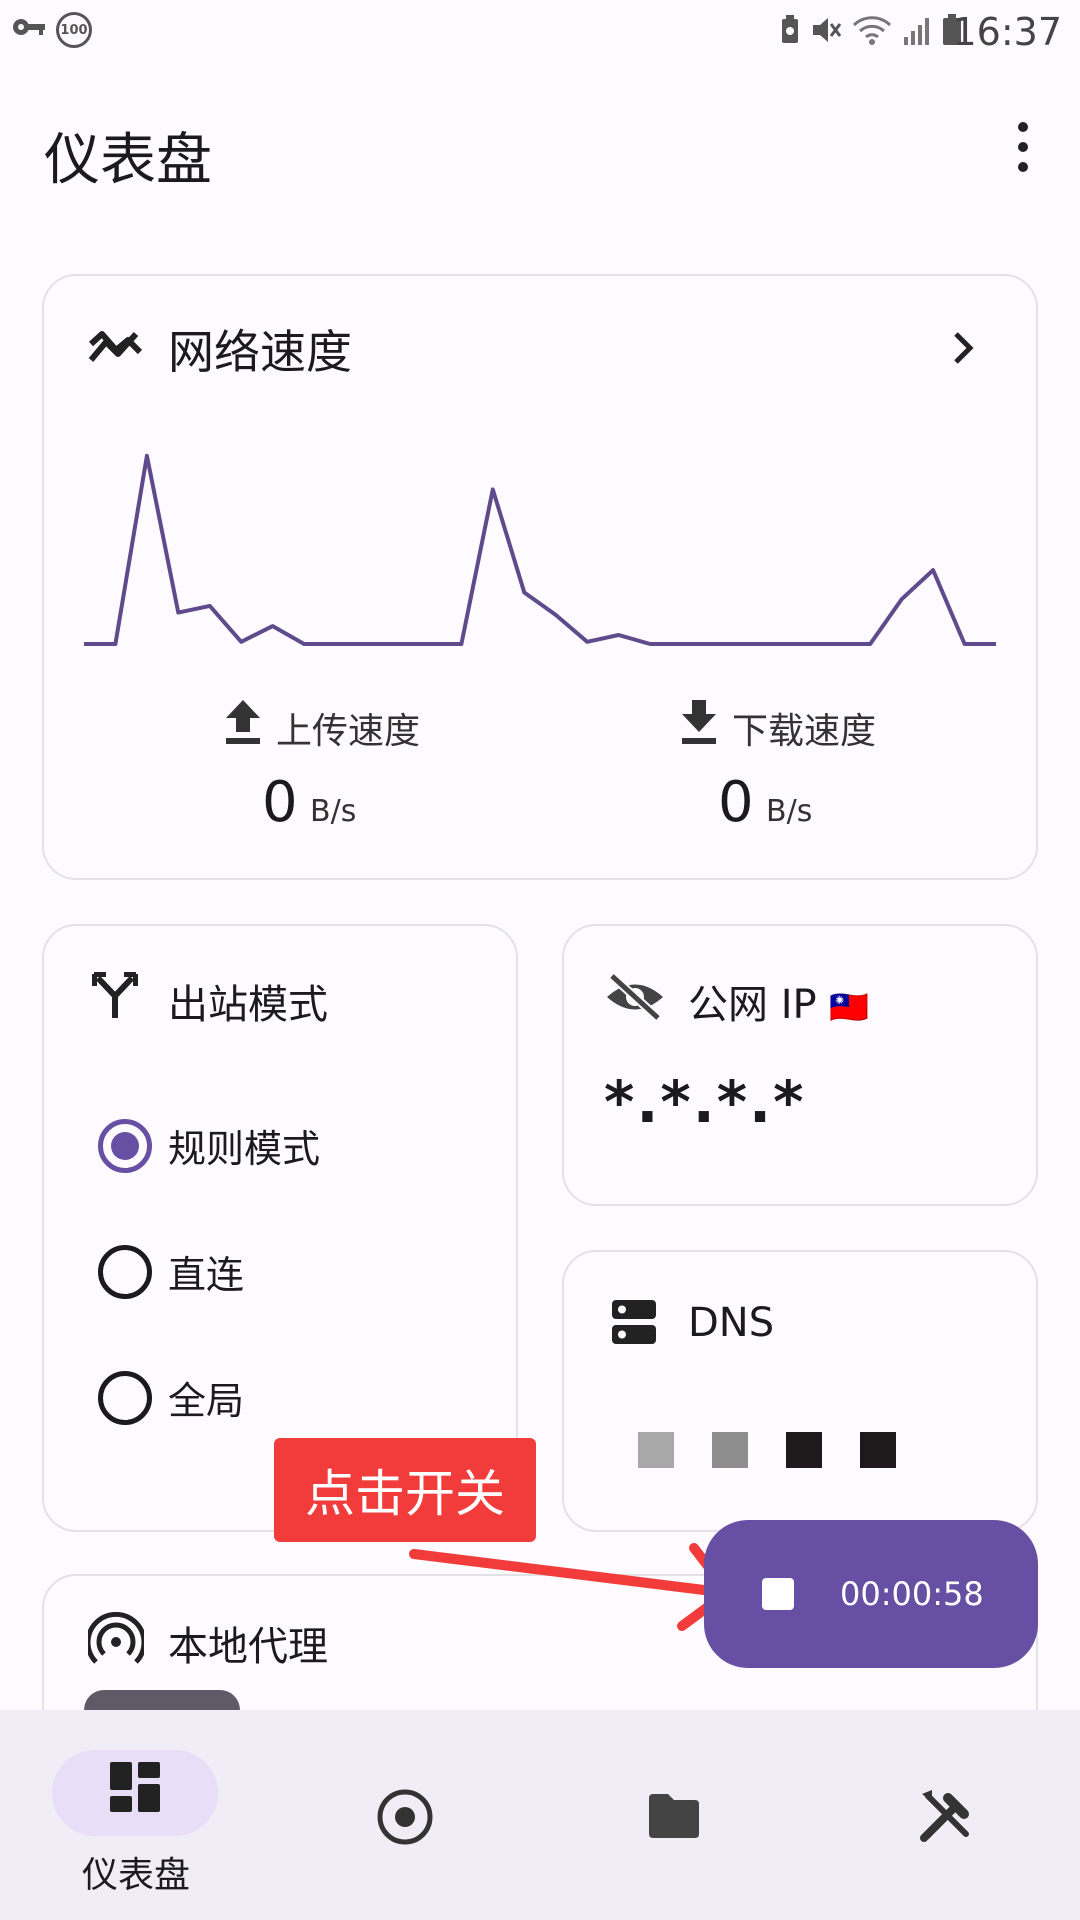 This screenshot has height=1920, width=1080. I want to click on download-label: 下载速度, so click(804, 731).